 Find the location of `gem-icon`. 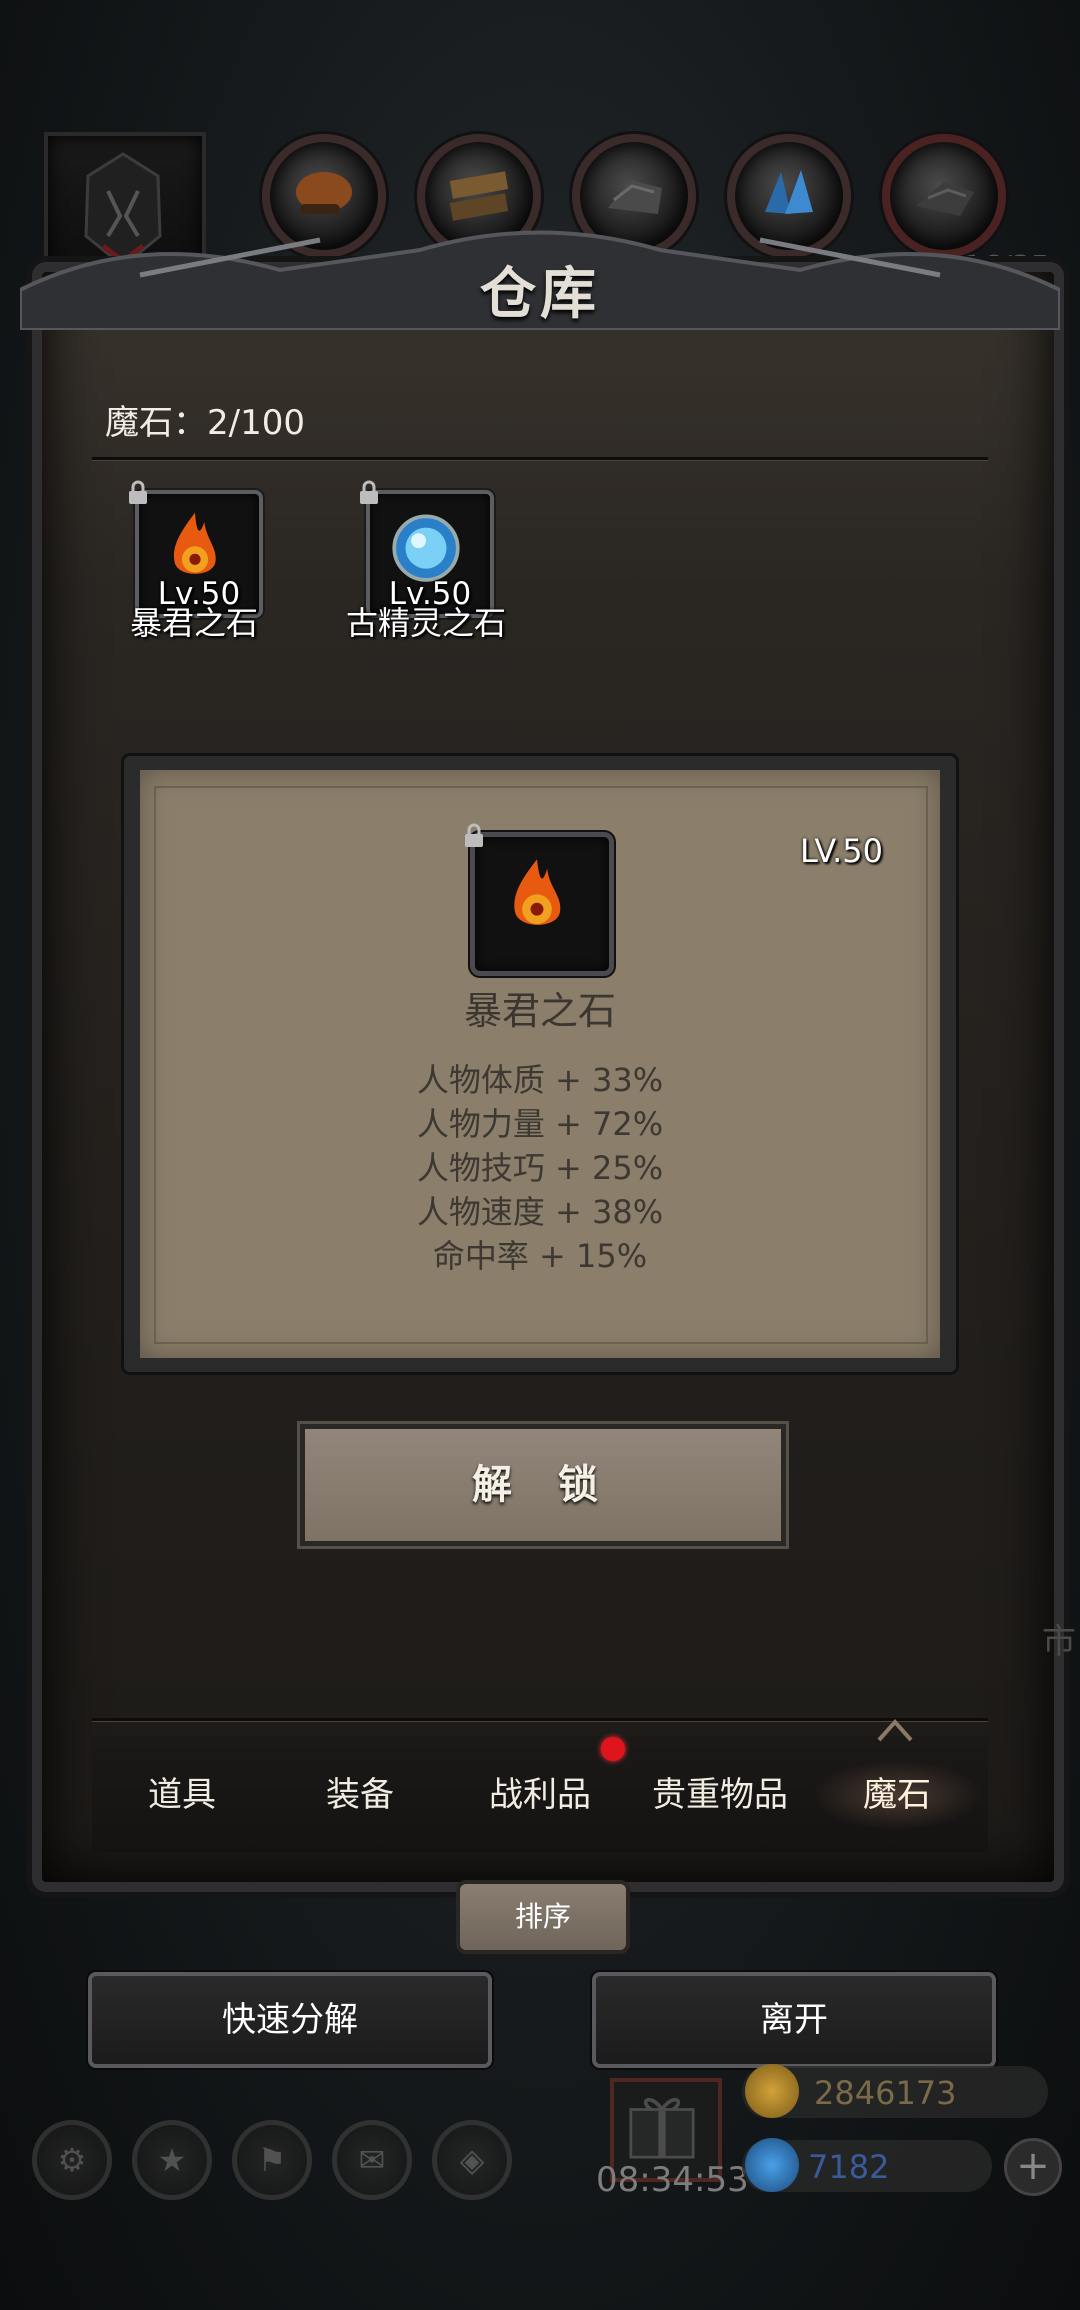

gem-icon is located at coordinates (772, 2165).